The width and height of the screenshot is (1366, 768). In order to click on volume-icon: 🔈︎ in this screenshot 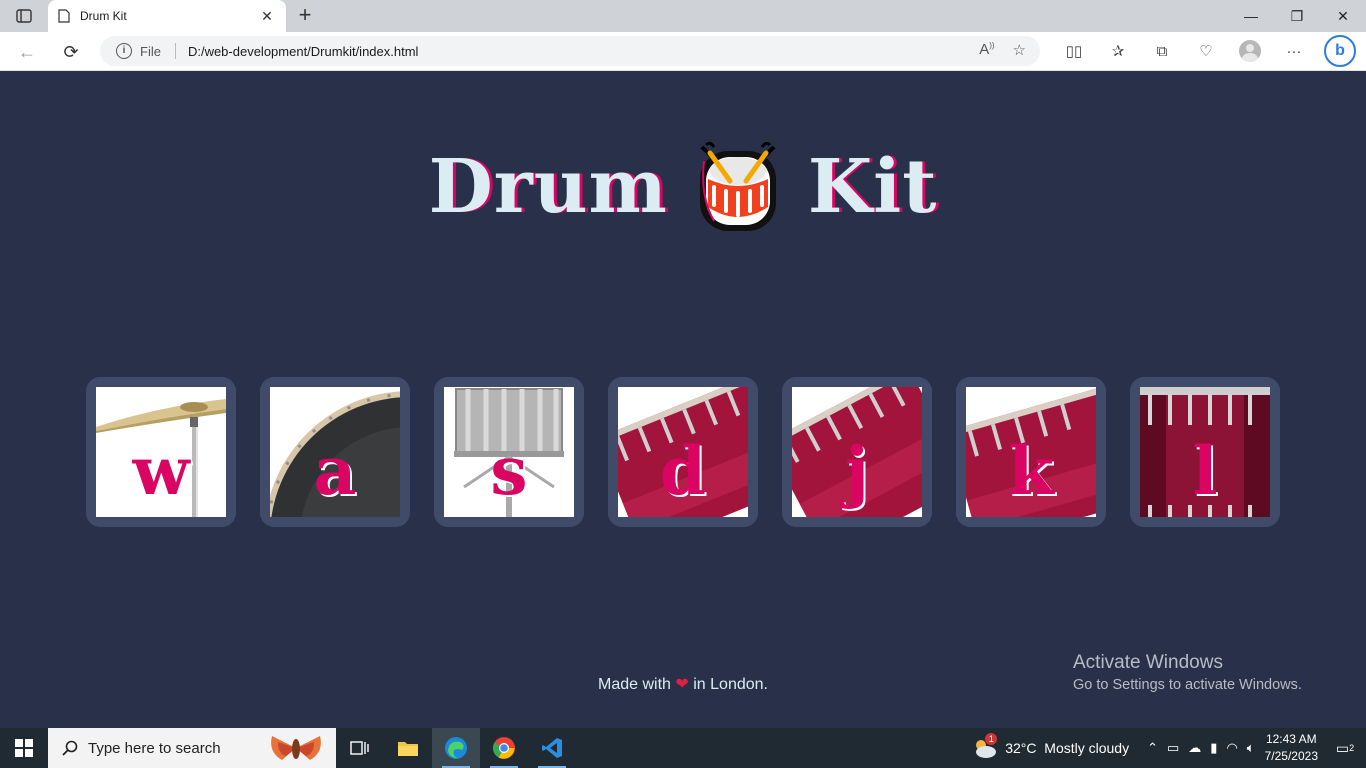, I will do `click(1251, 748)`.